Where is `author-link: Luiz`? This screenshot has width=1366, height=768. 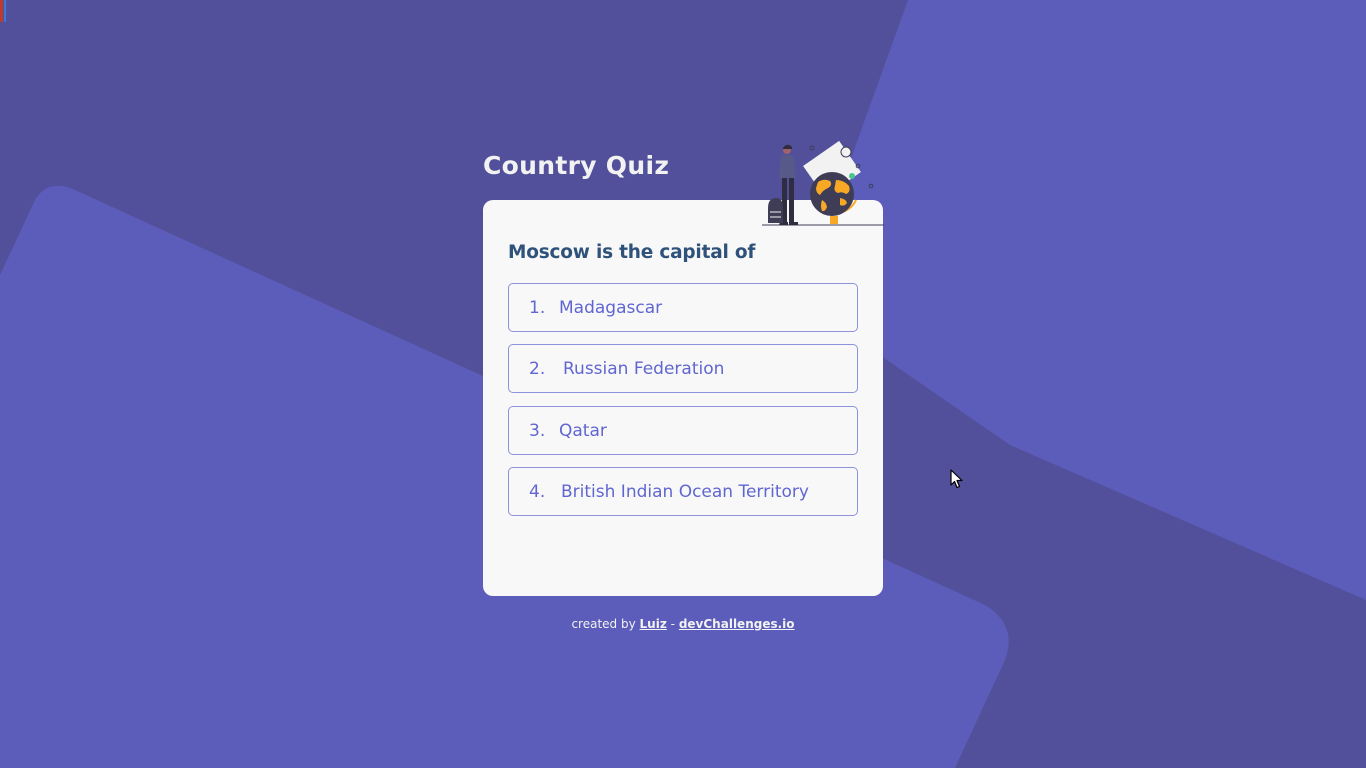
author-link: Luiz is located at coordinates (653, 624).